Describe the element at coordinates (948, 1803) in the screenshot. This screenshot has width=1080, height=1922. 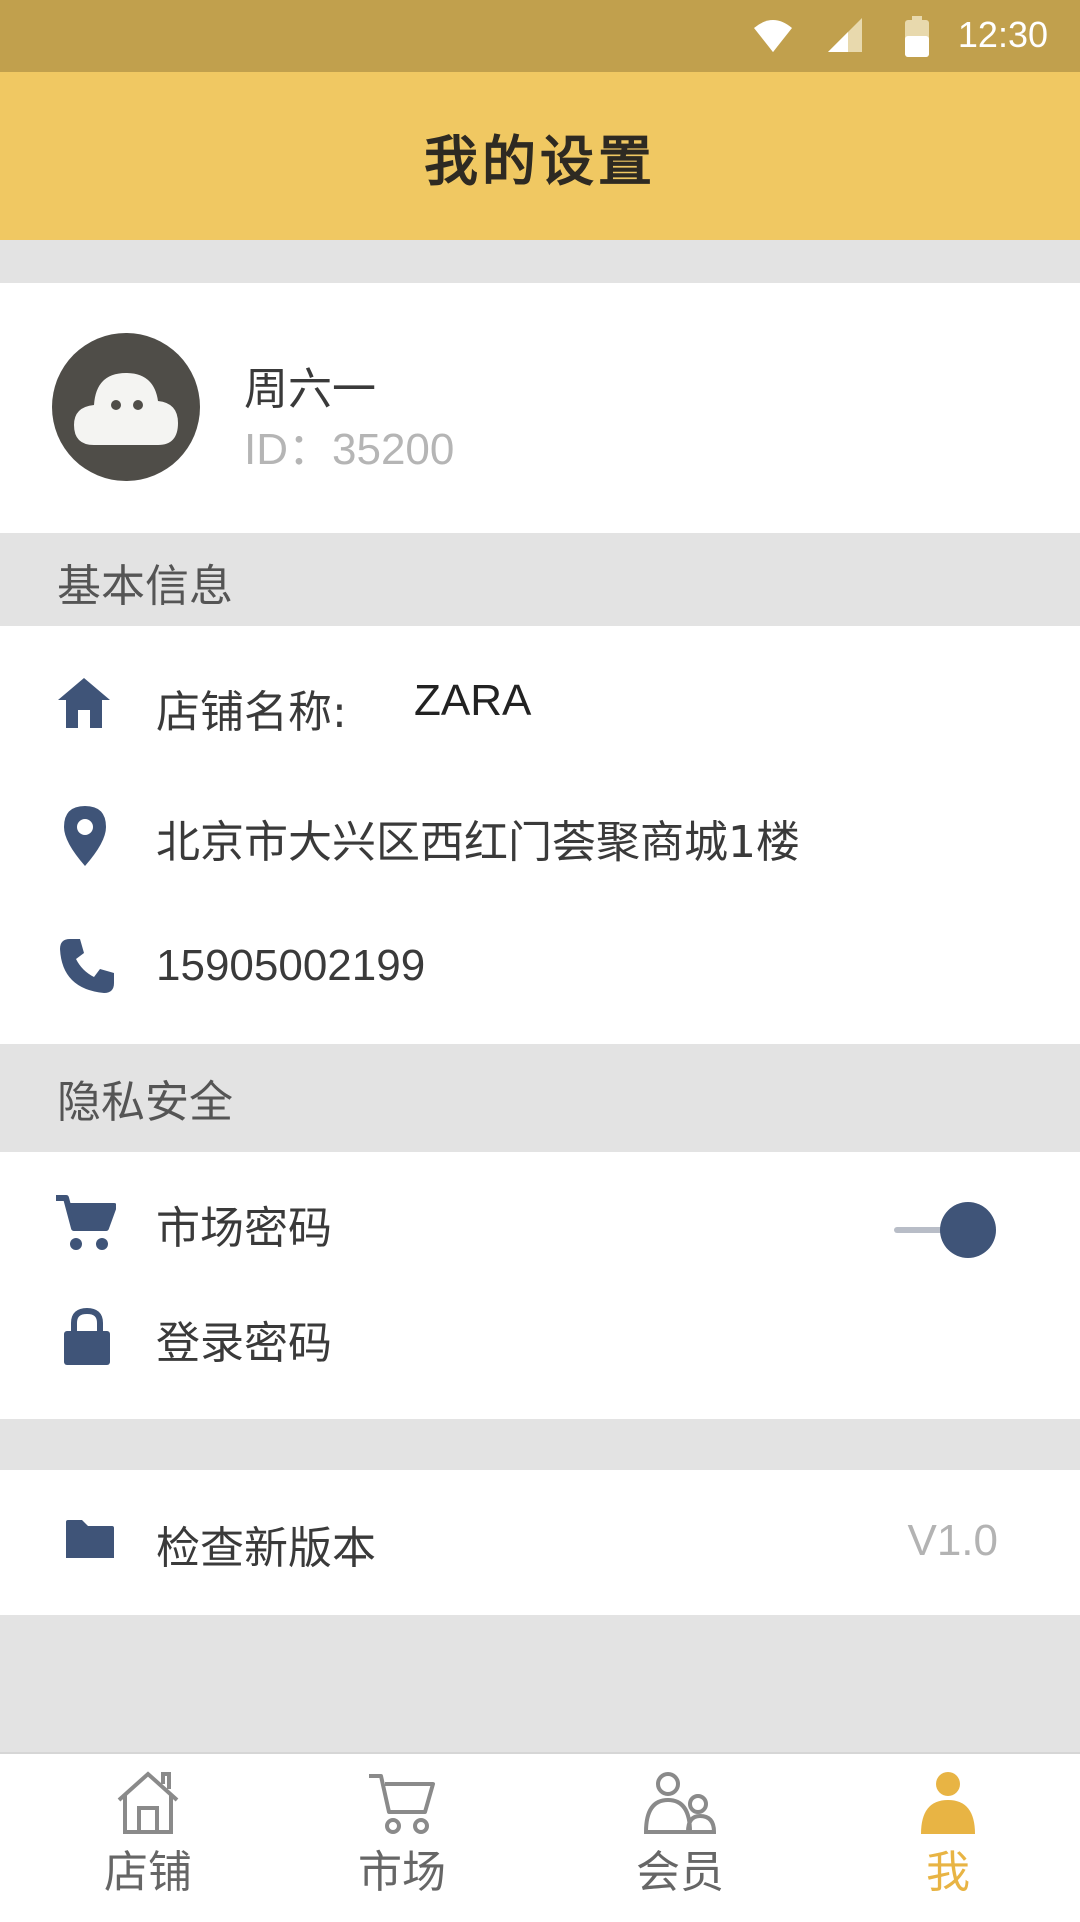
I see `person-icon` at that location.